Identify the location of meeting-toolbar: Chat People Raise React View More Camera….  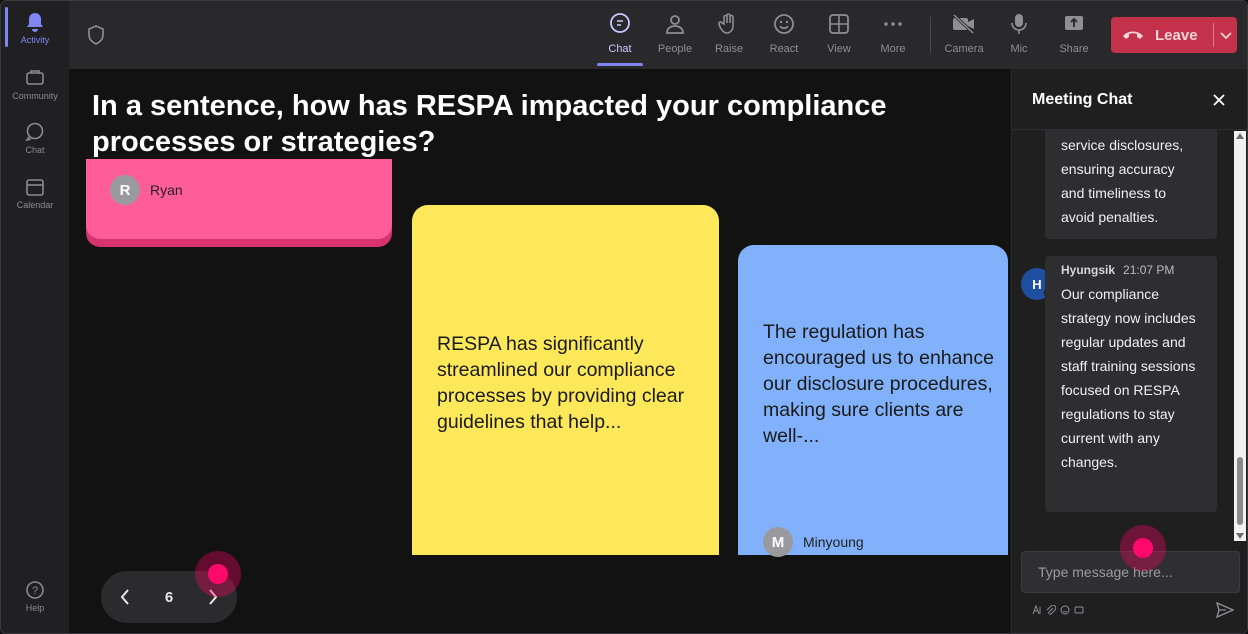
(658, 35).